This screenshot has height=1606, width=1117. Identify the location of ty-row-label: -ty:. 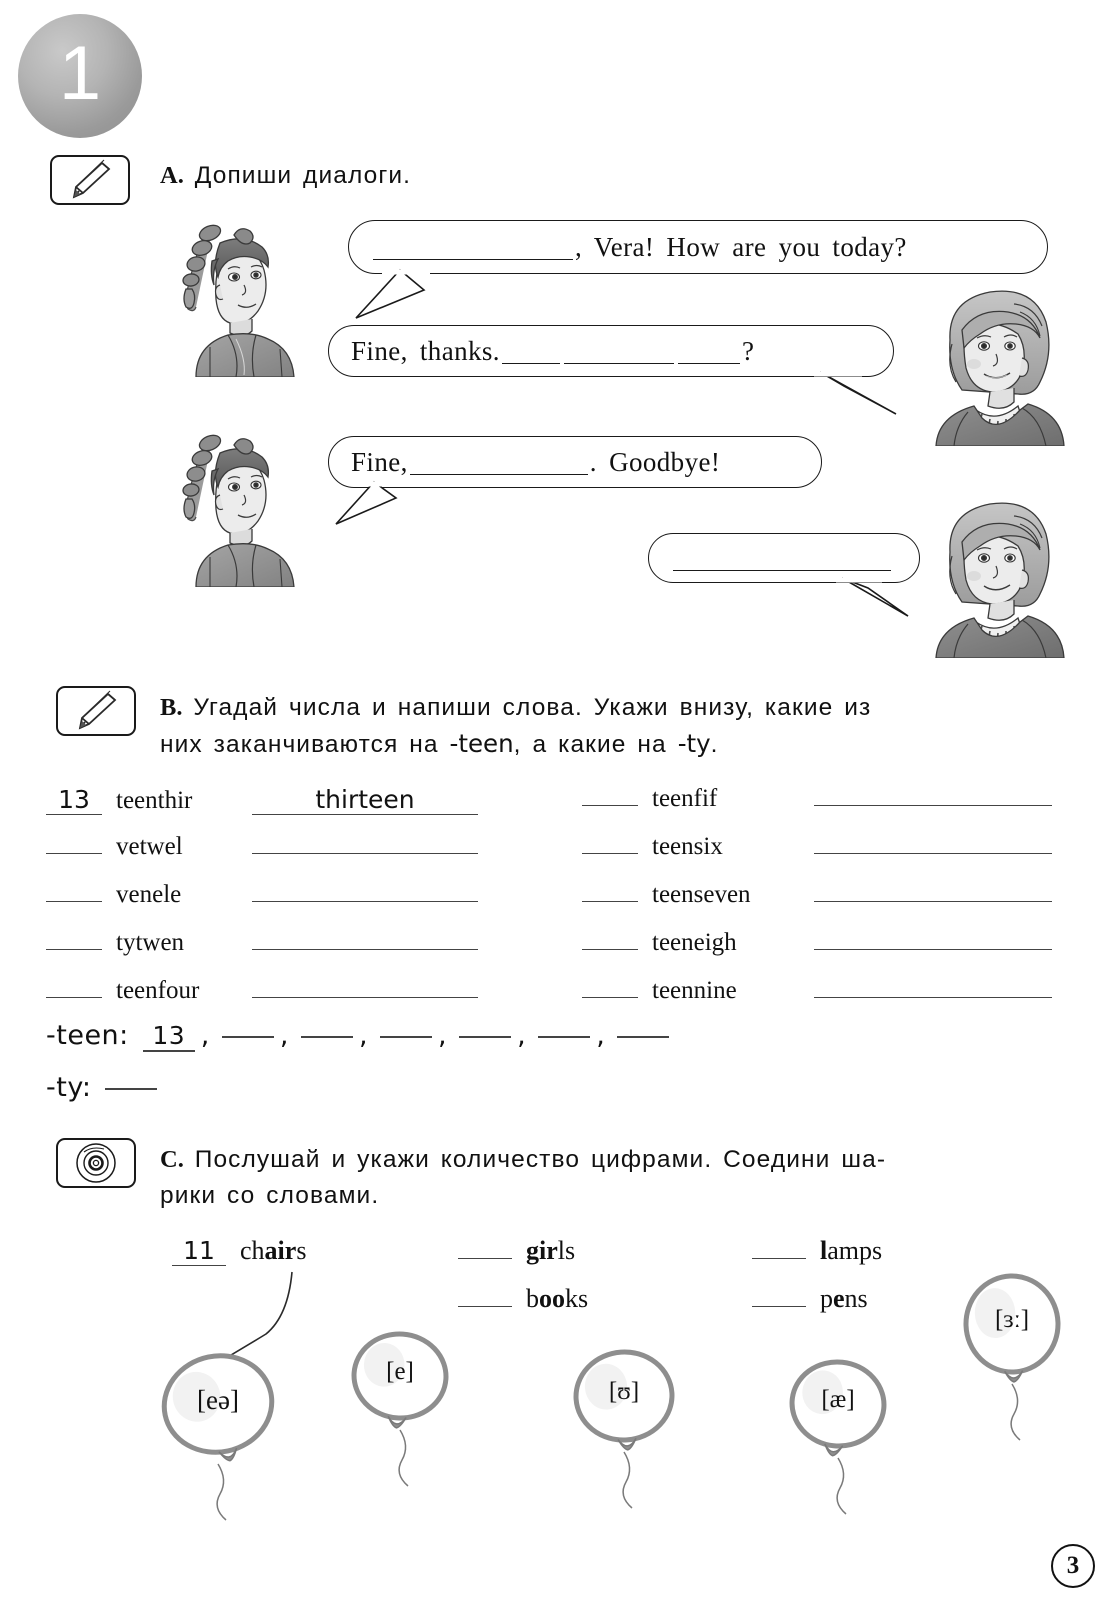
(69, 1087).